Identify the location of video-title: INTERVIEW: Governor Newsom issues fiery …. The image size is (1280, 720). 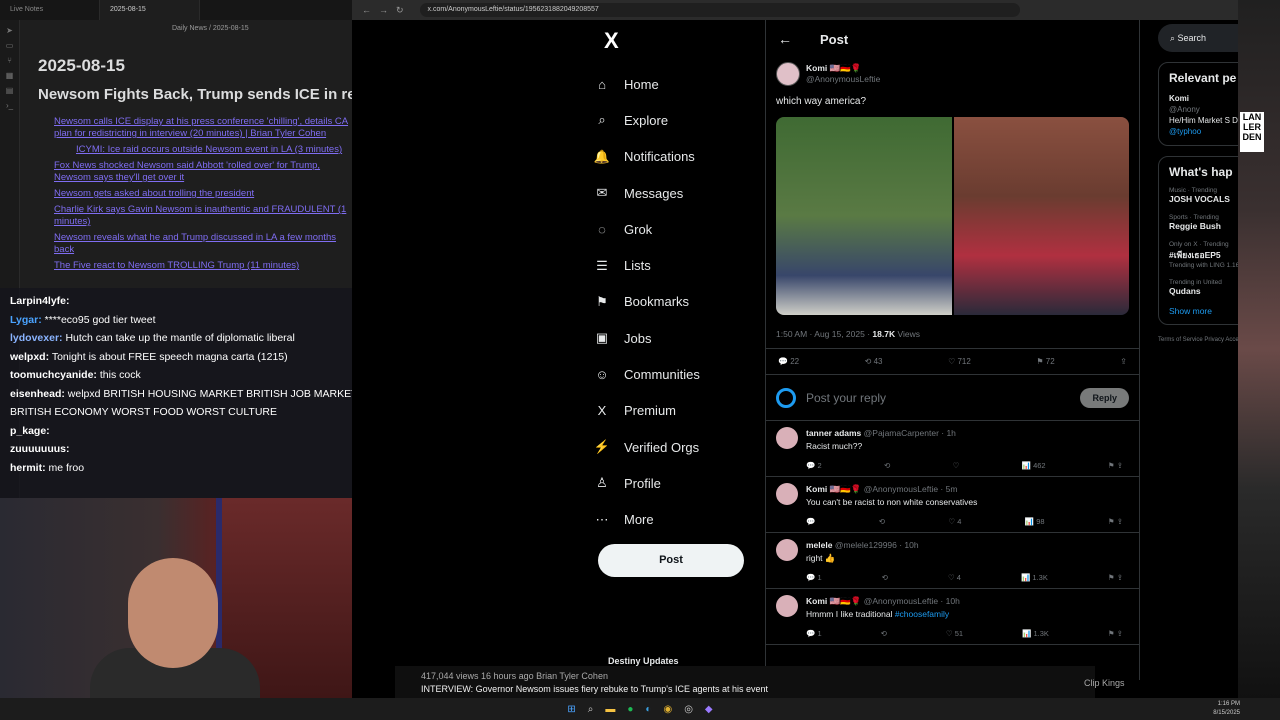
(745, 689).